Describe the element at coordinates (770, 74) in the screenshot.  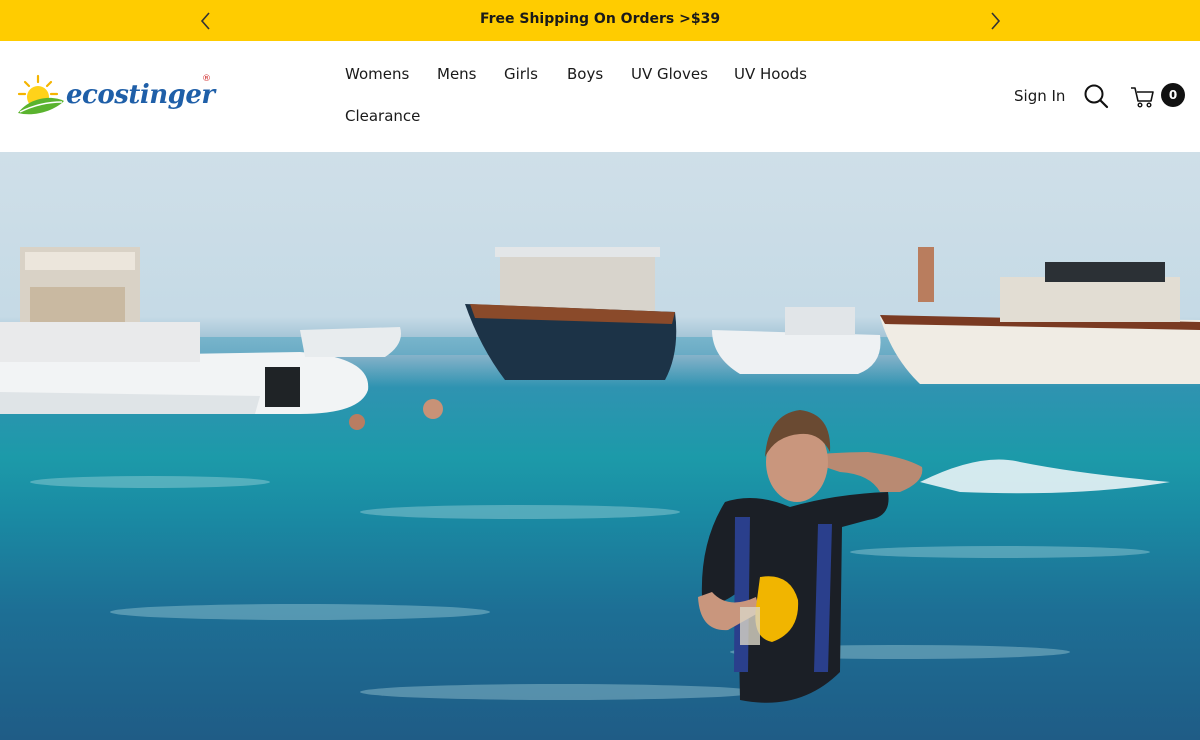
I see `nav-item-uv-hoods: UV Hoods` at that location.